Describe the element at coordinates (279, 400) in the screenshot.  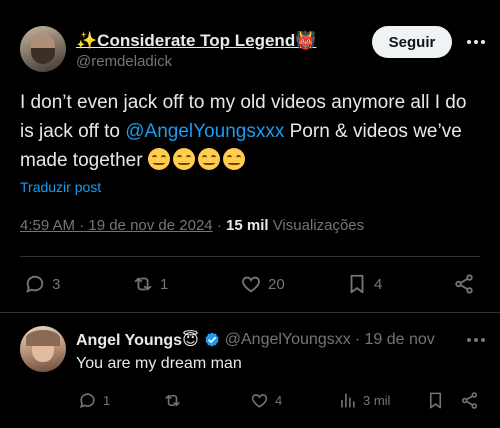
I see `reply-like-count: 4` at that location.